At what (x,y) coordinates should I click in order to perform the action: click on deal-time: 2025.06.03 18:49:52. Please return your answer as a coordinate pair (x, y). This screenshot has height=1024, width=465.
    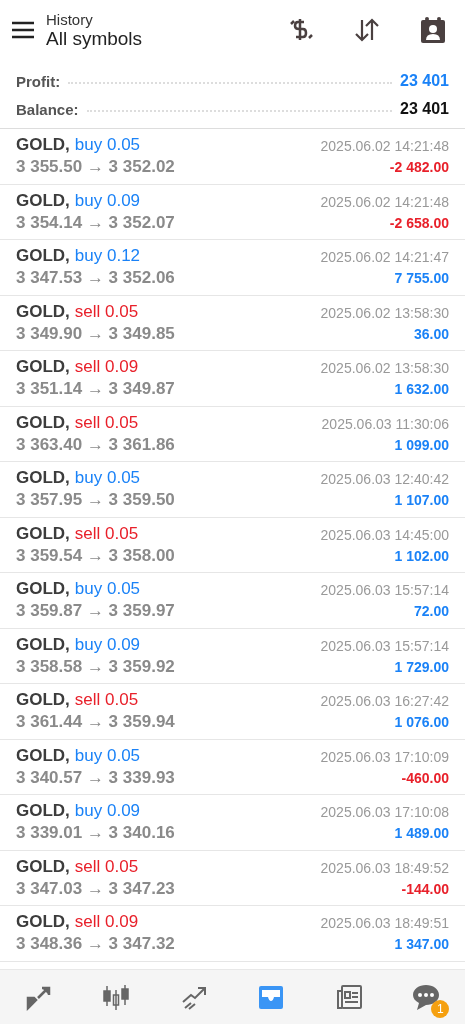
    Looking at the image, I should click on (384, 868).